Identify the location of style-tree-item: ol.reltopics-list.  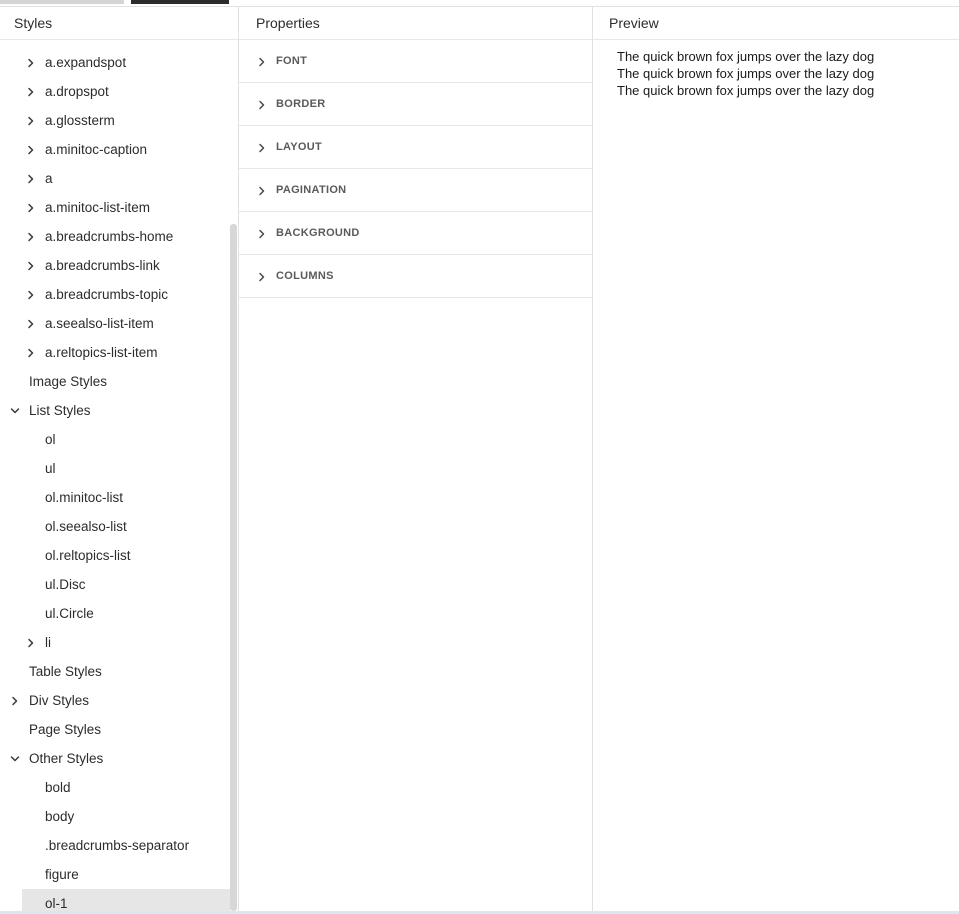
(115, 555).